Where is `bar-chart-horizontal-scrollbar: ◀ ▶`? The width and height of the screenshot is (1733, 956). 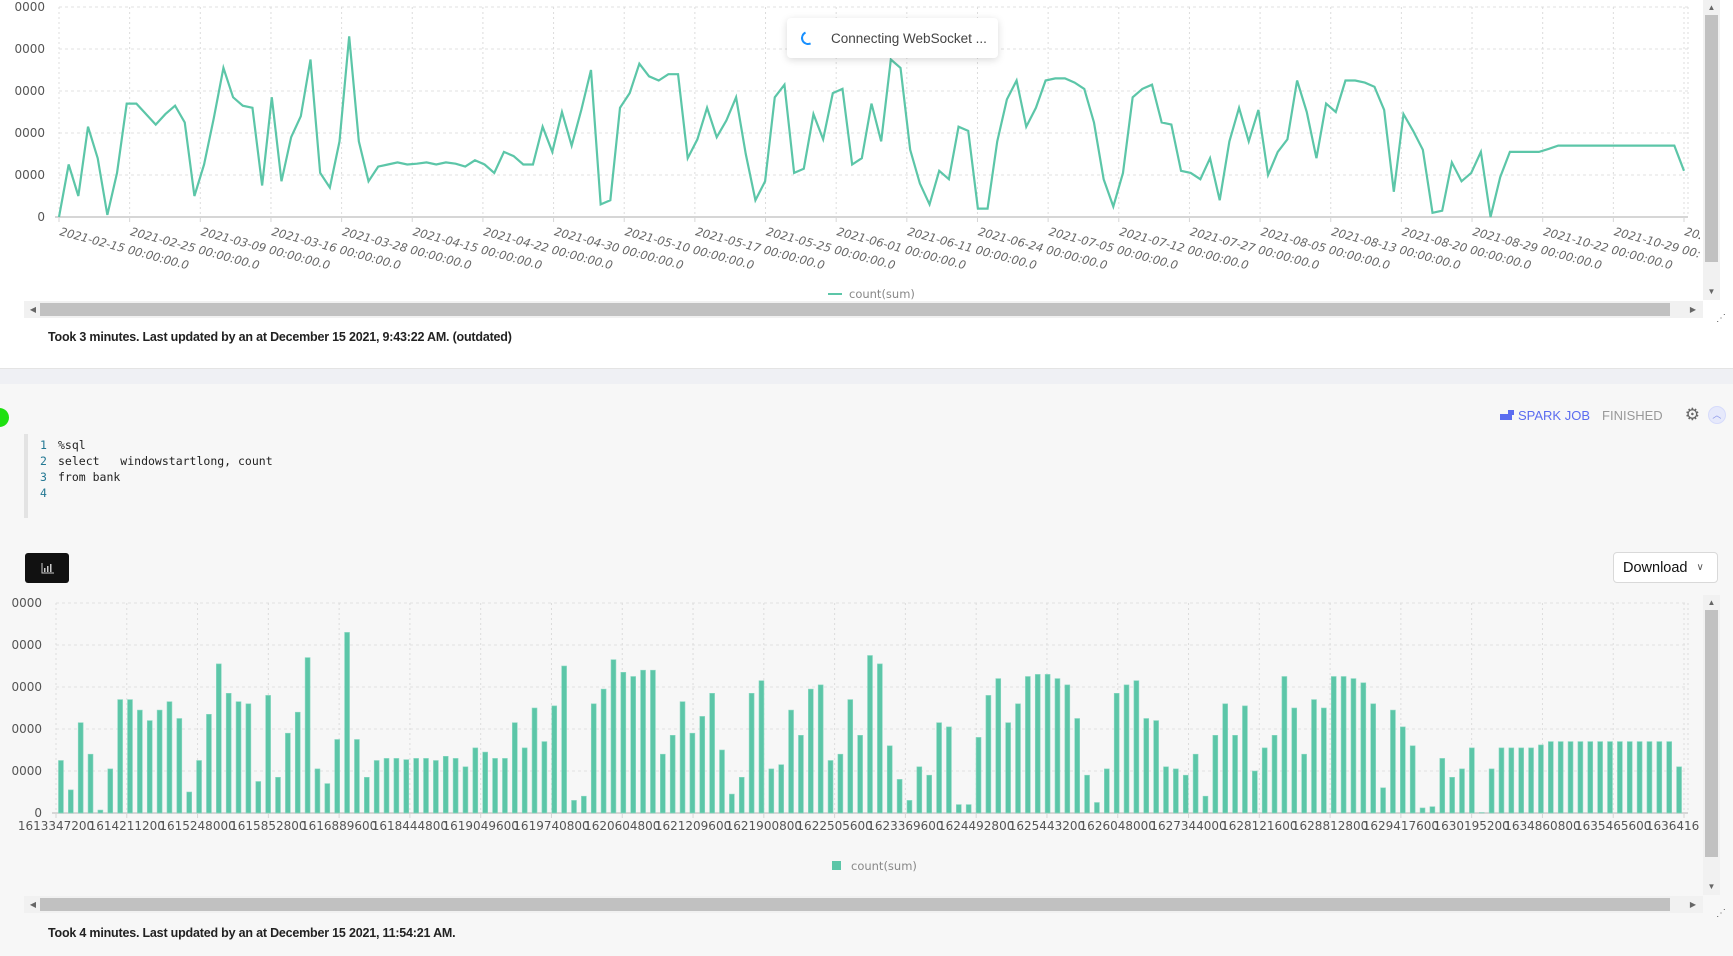 bar-chart-horizontal-scrollbar: ◀ ▶ is located at coordinates (863, 904).